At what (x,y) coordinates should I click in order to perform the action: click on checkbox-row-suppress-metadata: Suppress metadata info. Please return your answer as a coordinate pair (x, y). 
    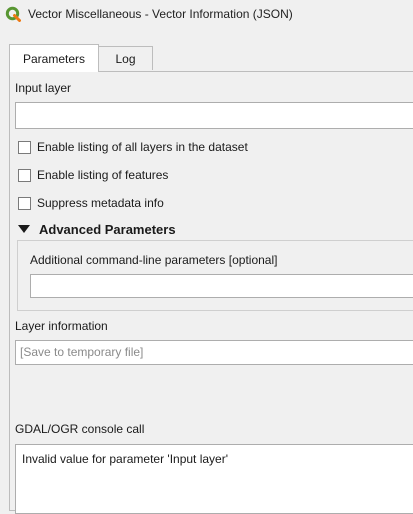
    Looking at the image, I should click on (91, 203).